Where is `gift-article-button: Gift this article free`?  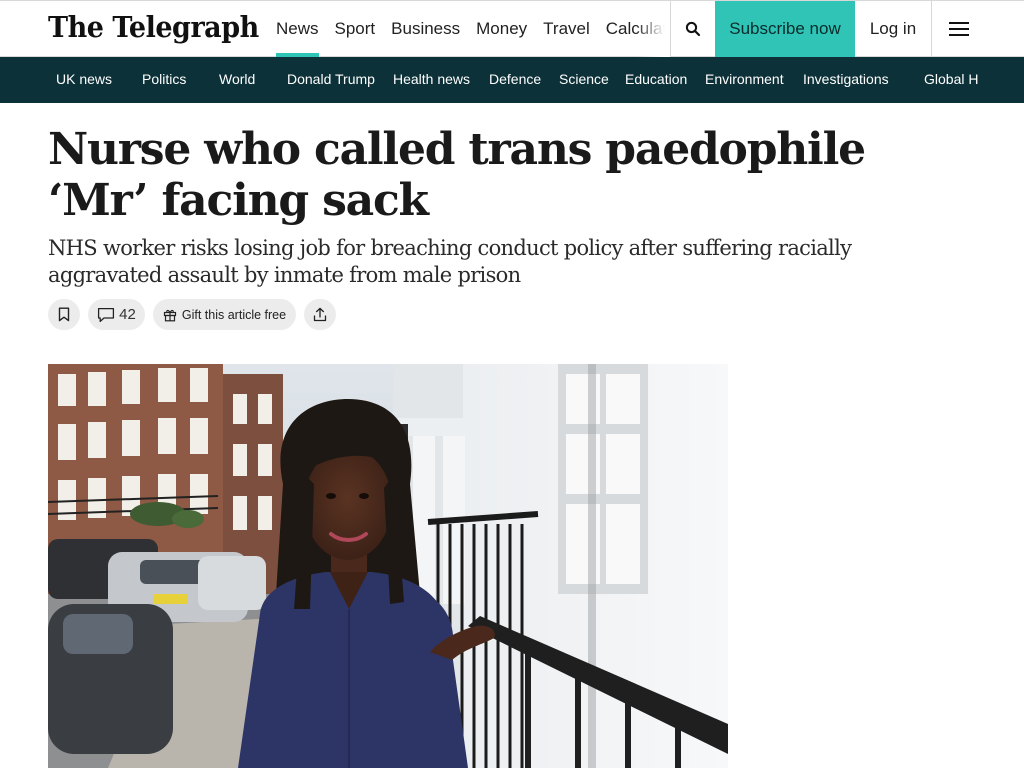
gift-article-button: Gift this article free is located at coordinates (224, 314).